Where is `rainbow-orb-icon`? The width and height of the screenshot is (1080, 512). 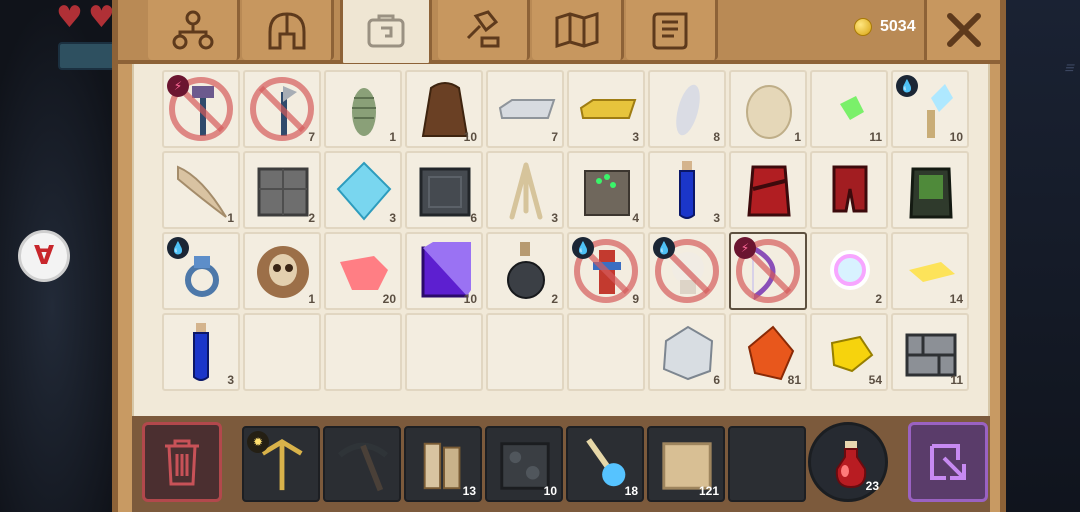
rainbow-orb-icon is located at coordinates (850, 272).